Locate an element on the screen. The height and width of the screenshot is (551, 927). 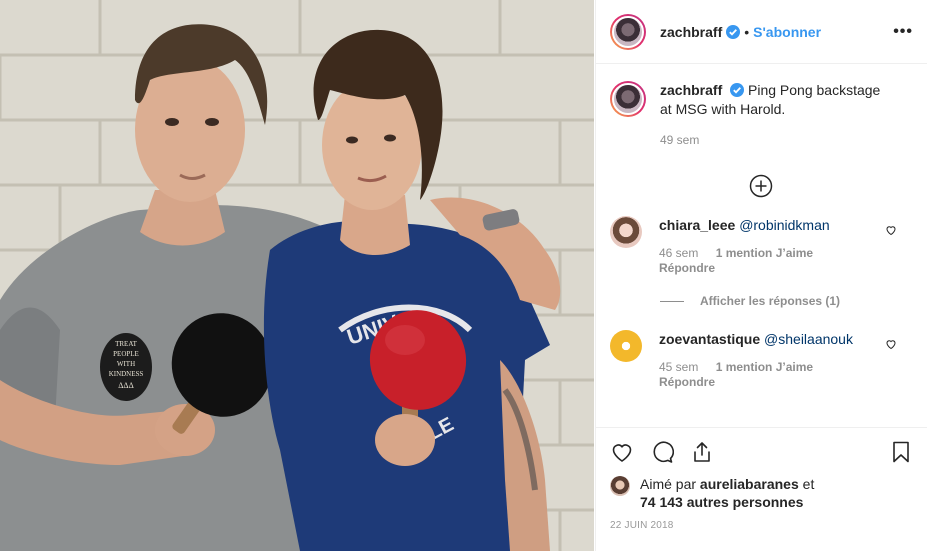
left-face is located at coordinates (190, 130).